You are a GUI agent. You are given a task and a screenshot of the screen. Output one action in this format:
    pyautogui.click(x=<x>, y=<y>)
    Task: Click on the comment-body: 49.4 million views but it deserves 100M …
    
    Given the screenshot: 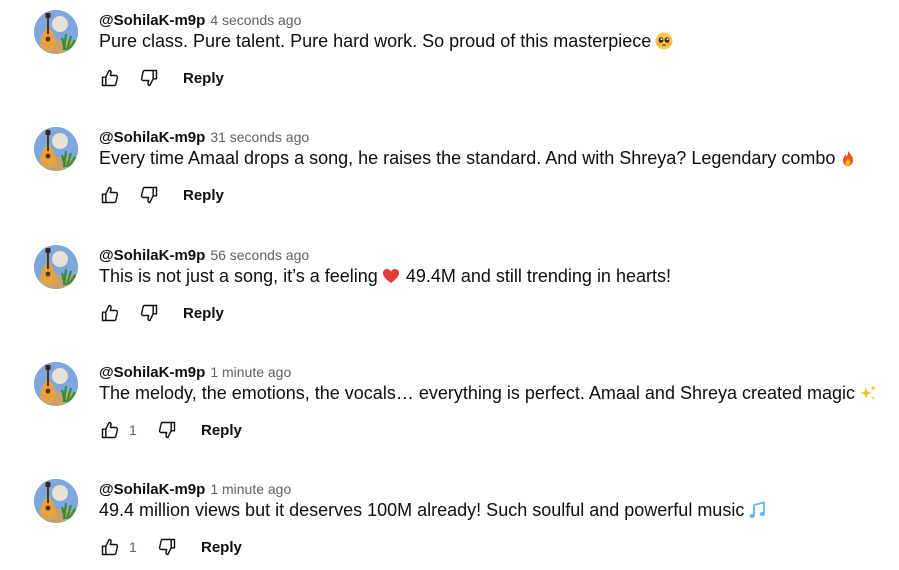 What is the action you would take?
    pyautogui.click(x=422, y=510)
    